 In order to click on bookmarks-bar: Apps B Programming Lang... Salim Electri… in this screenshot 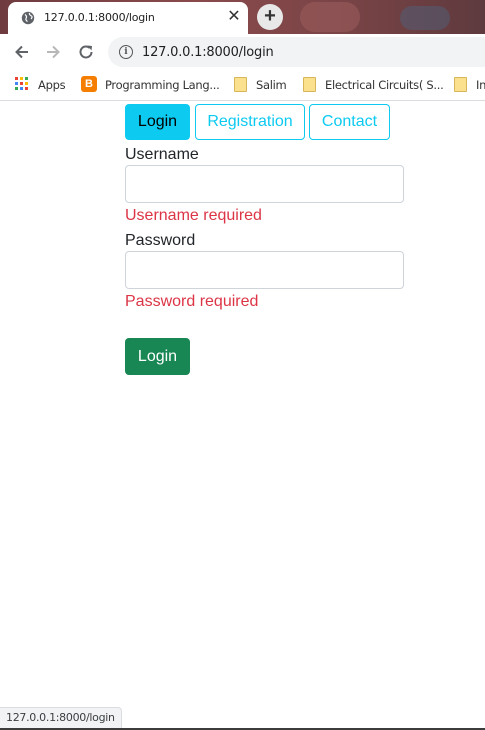, I will do `click(242, 85)`.